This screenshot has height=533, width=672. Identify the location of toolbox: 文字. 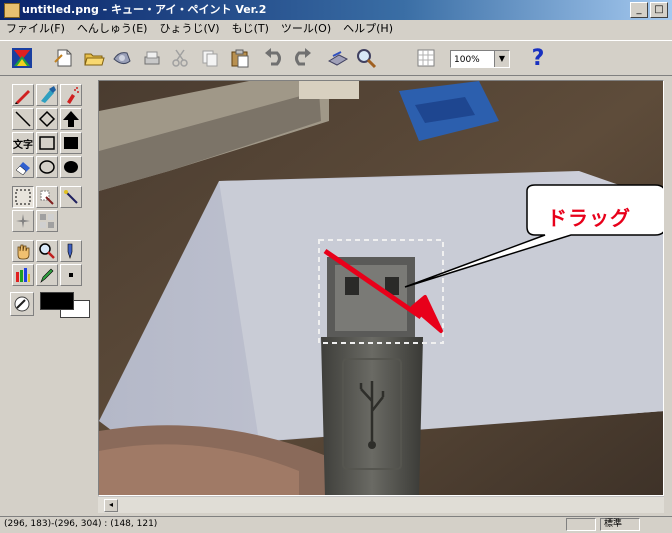
(49, 290).